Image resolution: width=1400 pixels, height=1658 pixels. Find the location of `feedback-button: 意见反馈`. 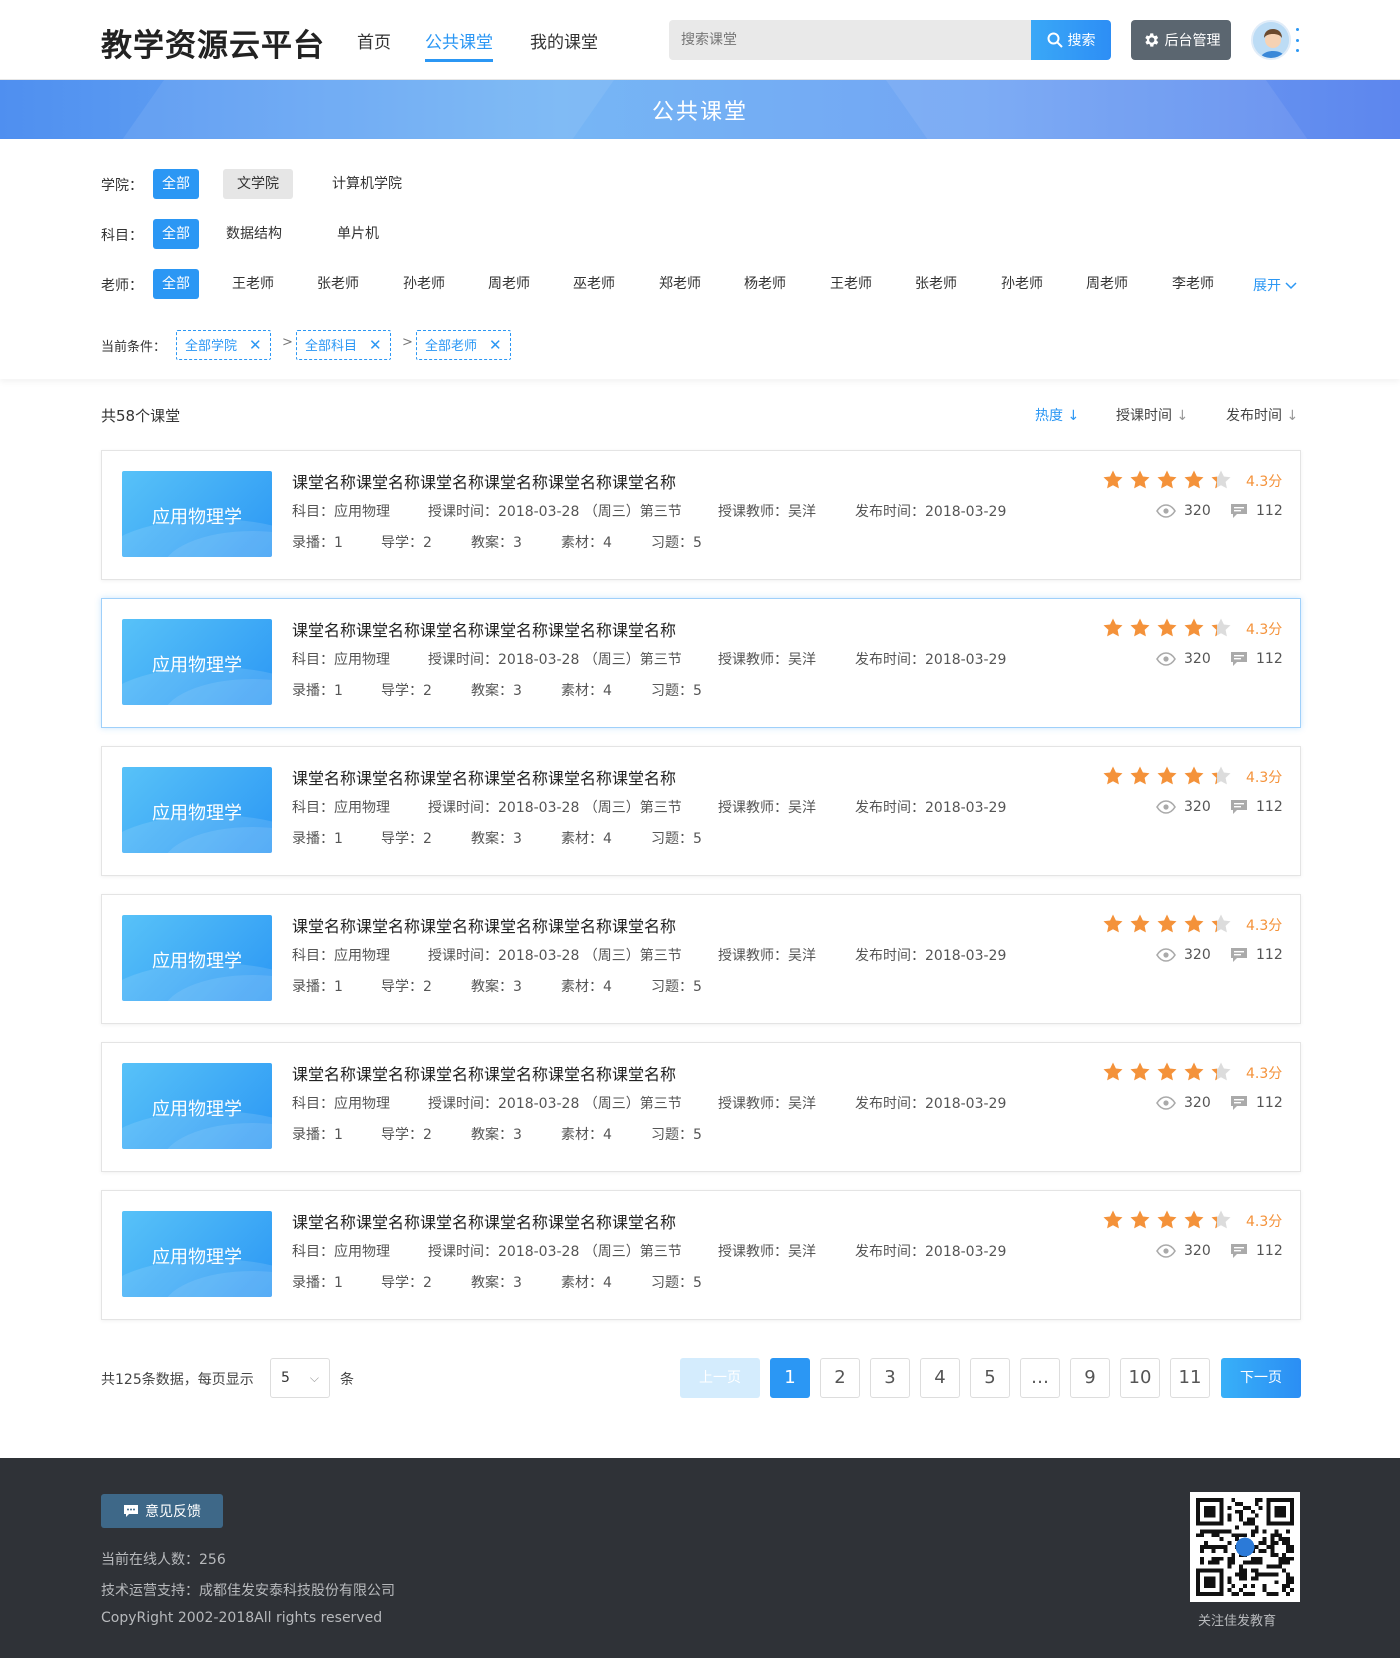

feedback-button: 意见反馈 is located at coordinates (162, 1511).